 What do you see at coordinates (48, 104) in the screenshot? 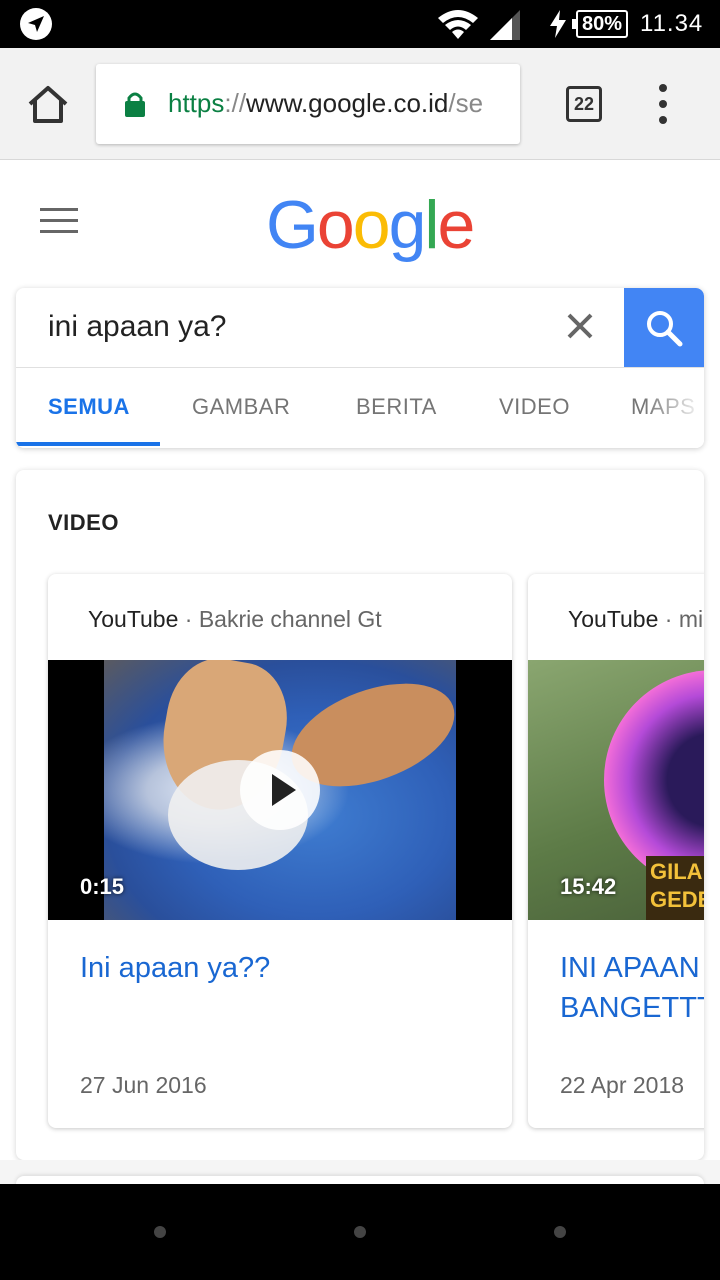
I see `home-icon` at bounding box center [48, 104].